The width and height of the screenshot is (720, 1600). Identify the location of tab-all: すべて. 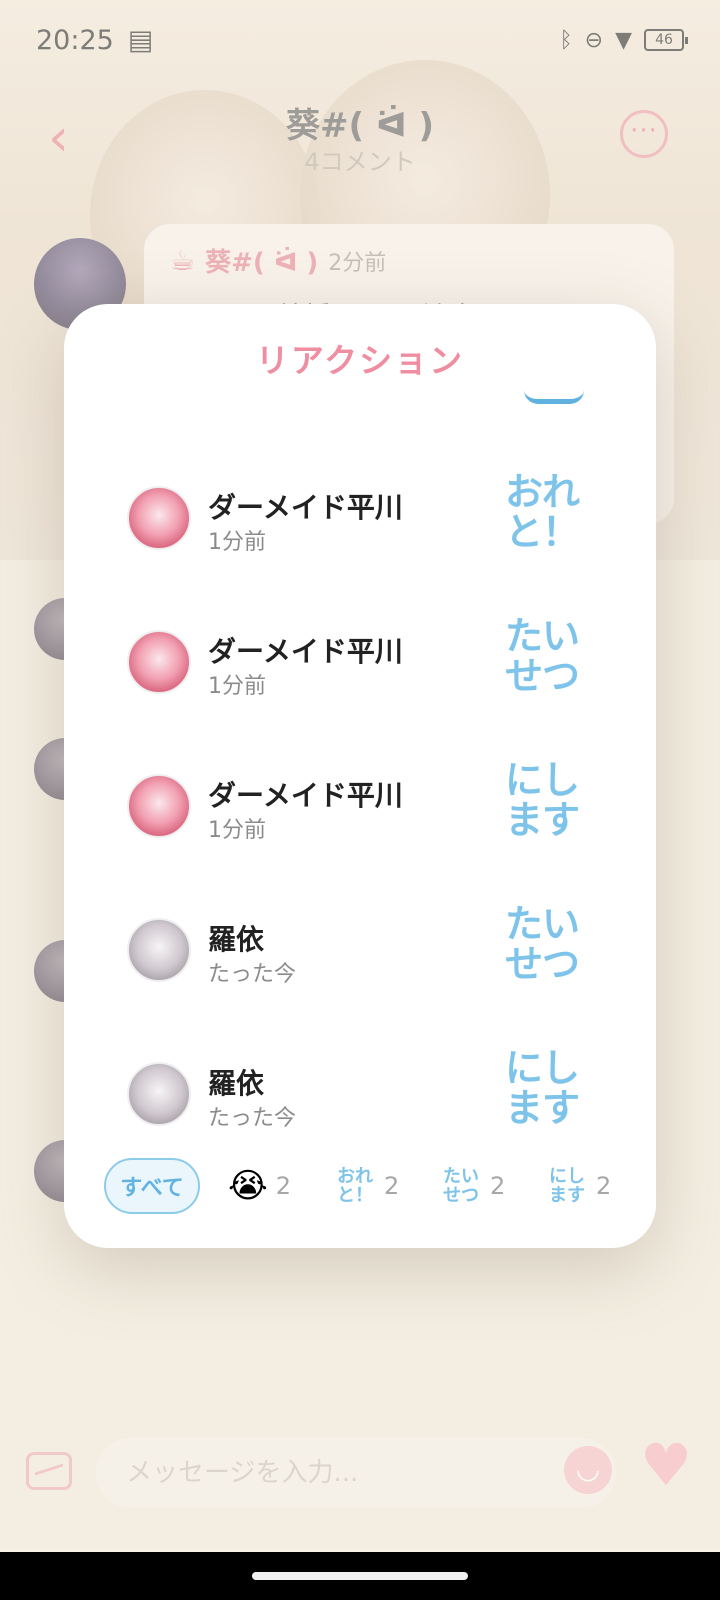
(152, 1186).